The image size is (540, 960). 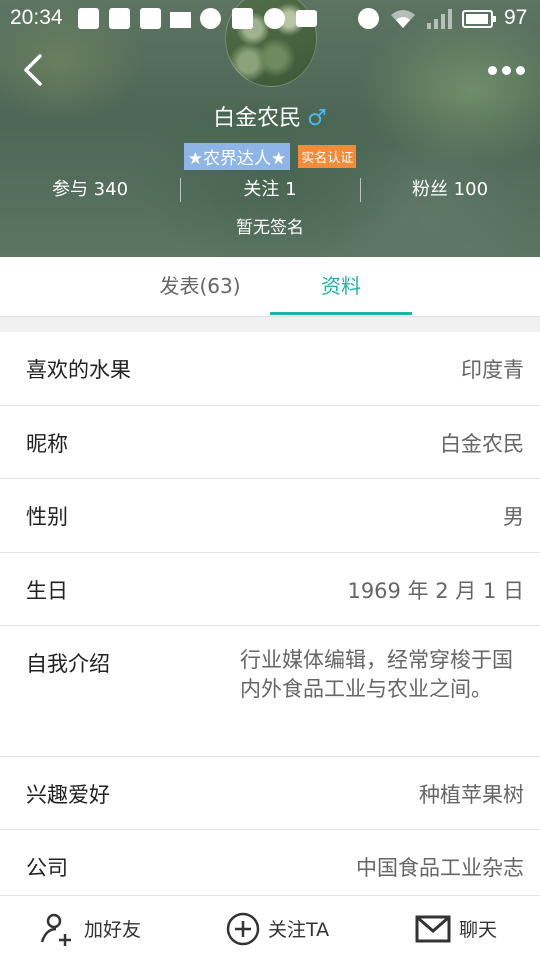 I want to click on back-button, so click(x=36, y=70).